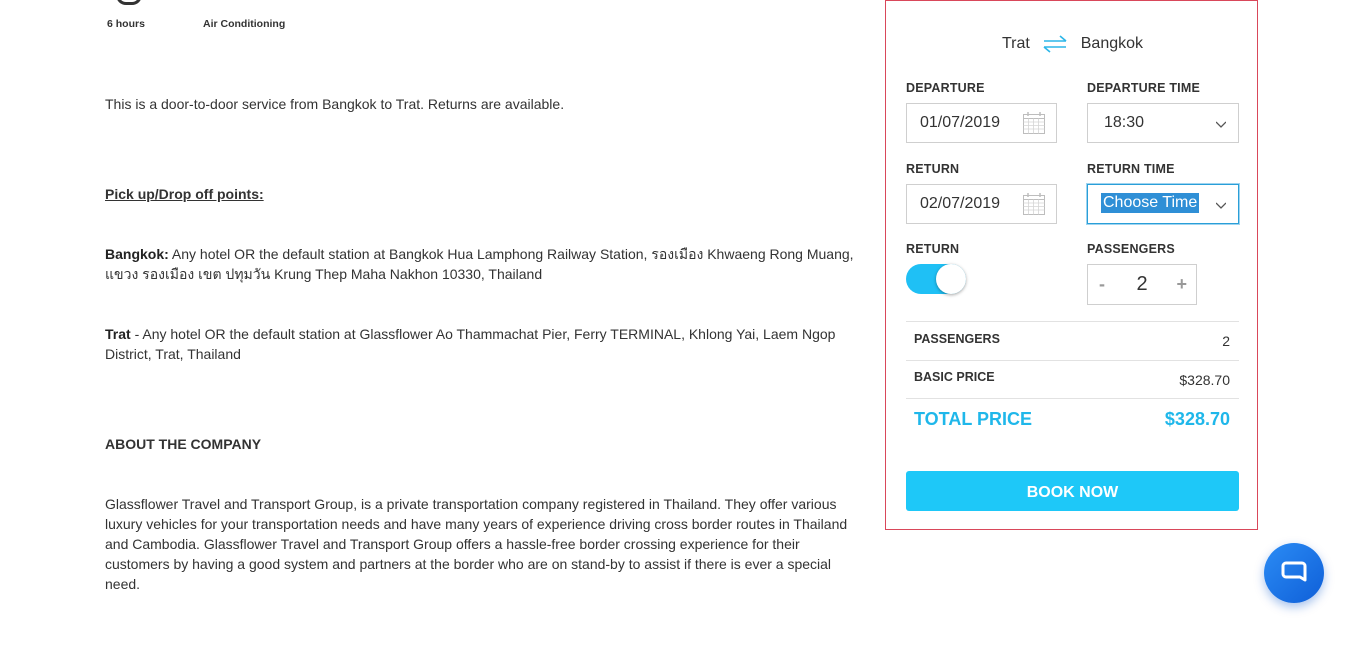  I want to click on departure-time-select: 18:30, so click(1163, 123).